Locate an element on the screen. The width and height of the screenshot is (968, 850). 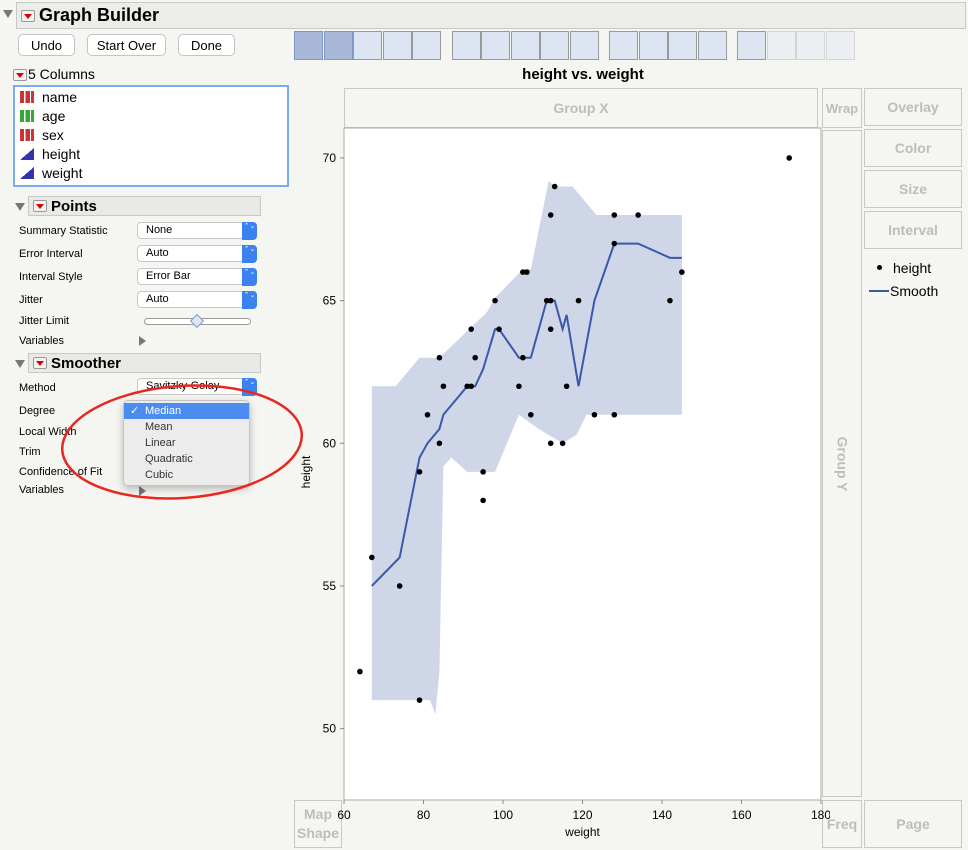
ordinal-icon is located at coordinates (27, 115).